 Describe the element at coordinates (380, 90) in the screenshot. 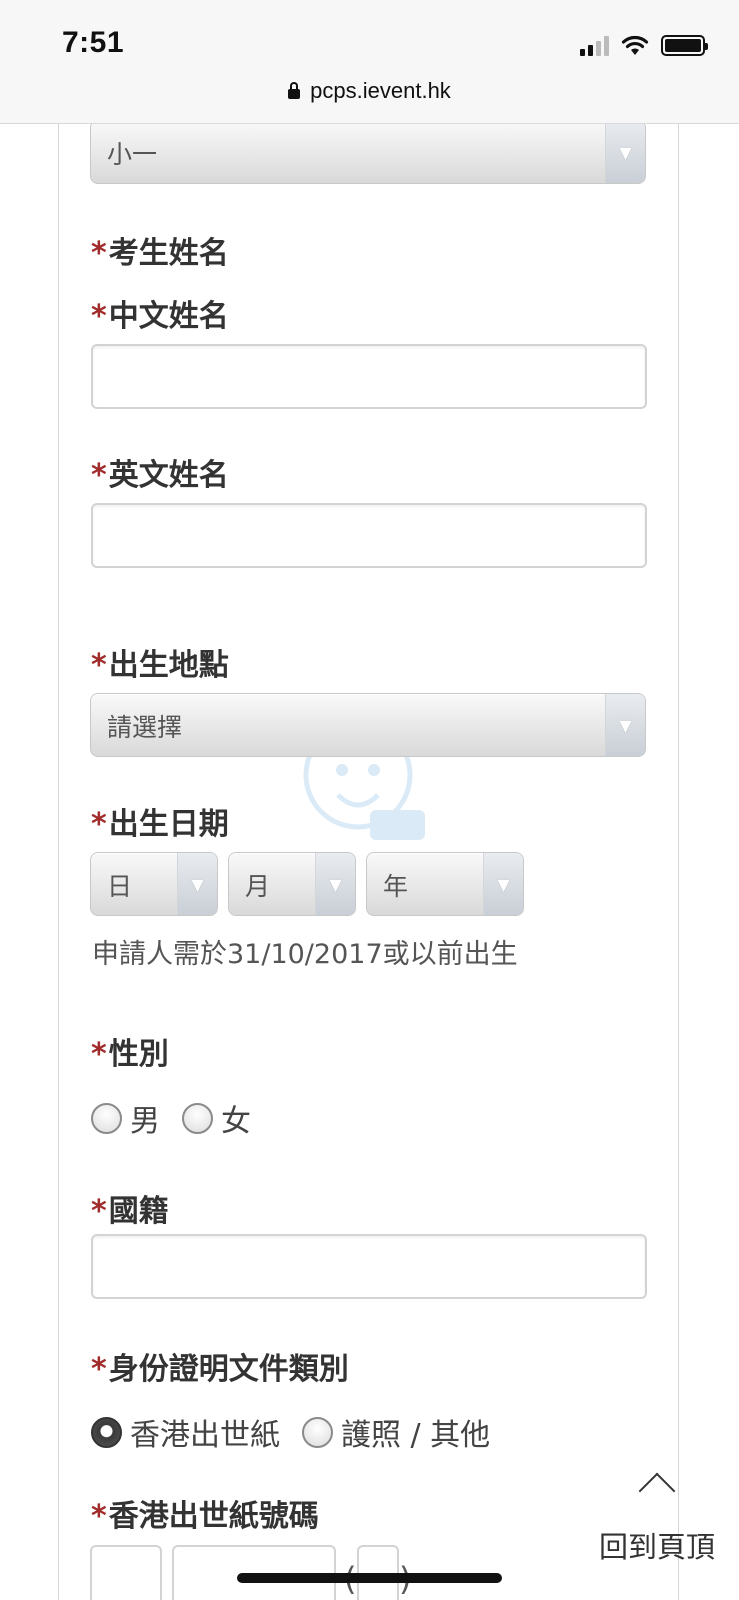

I see `url-text: pcps.ievent.hk` at that location.